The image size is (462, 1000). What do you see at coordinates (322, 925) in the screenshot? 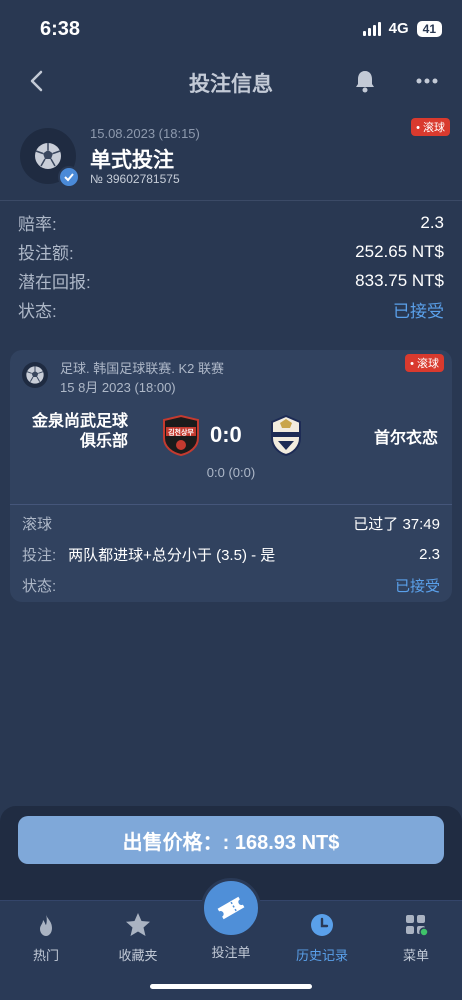
I see `clock-icon` at bounding box center [322, 925].